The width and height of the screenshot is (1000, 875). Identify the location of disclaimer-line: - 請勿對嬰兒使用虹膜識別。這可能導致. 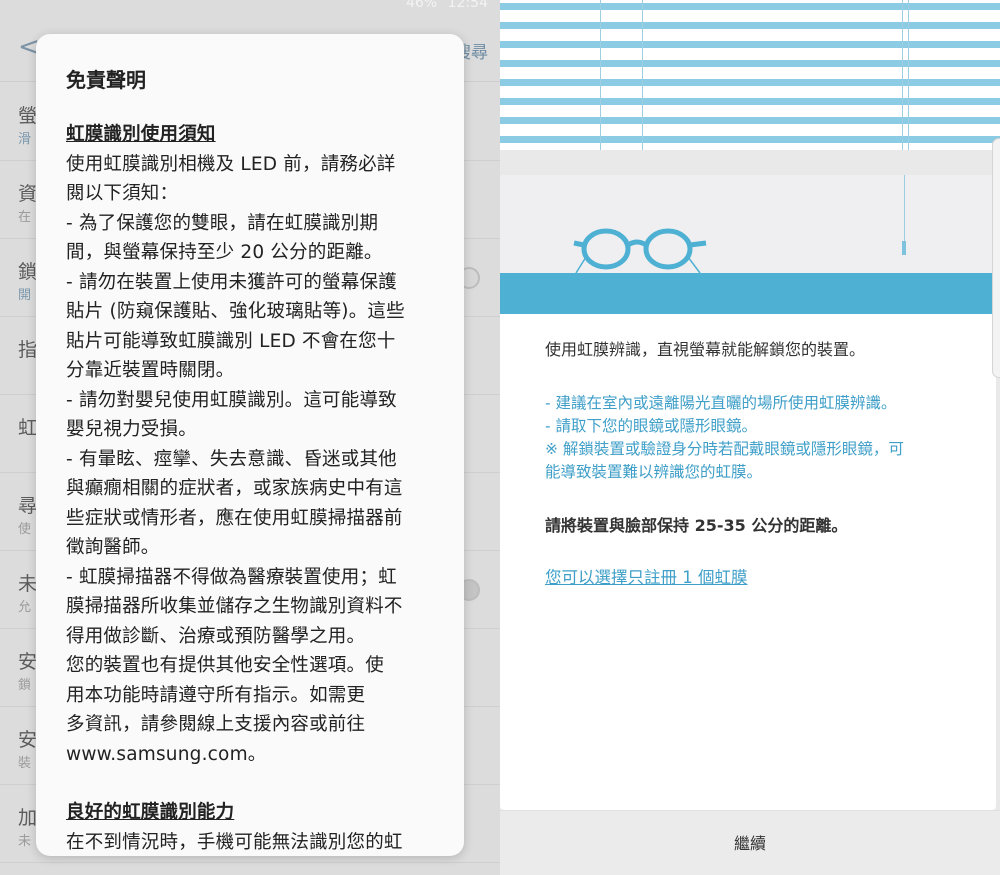
(231, 400).